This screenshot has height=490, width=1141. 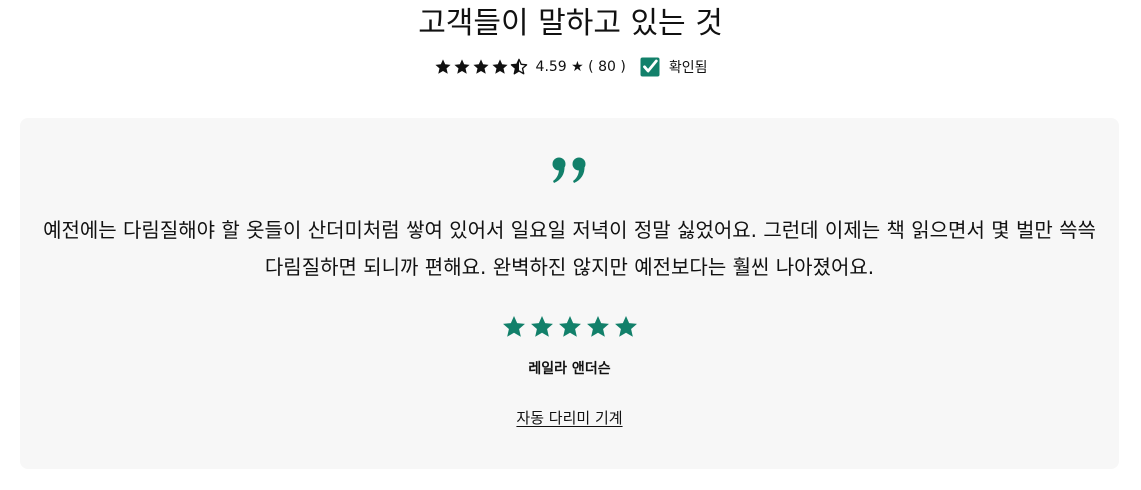 What do you see at coordinates (551, 67) in the screenshot?
I see `average-rating: 4.59` at bounding box center [551, 67].